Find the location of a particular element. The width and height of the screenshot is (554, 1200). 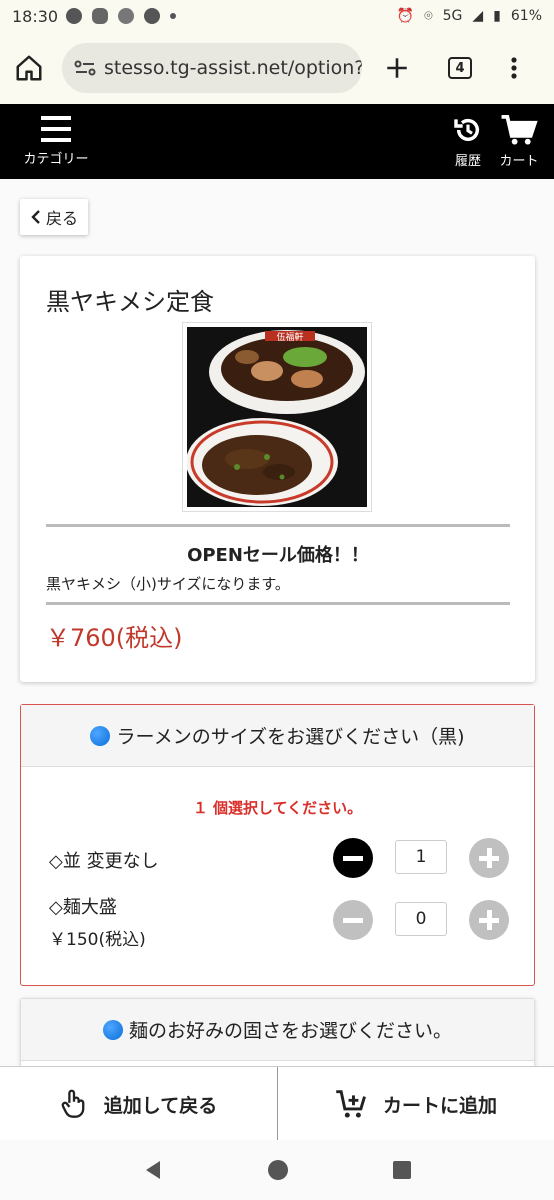

history-icon is located at coordinates (467, 129).